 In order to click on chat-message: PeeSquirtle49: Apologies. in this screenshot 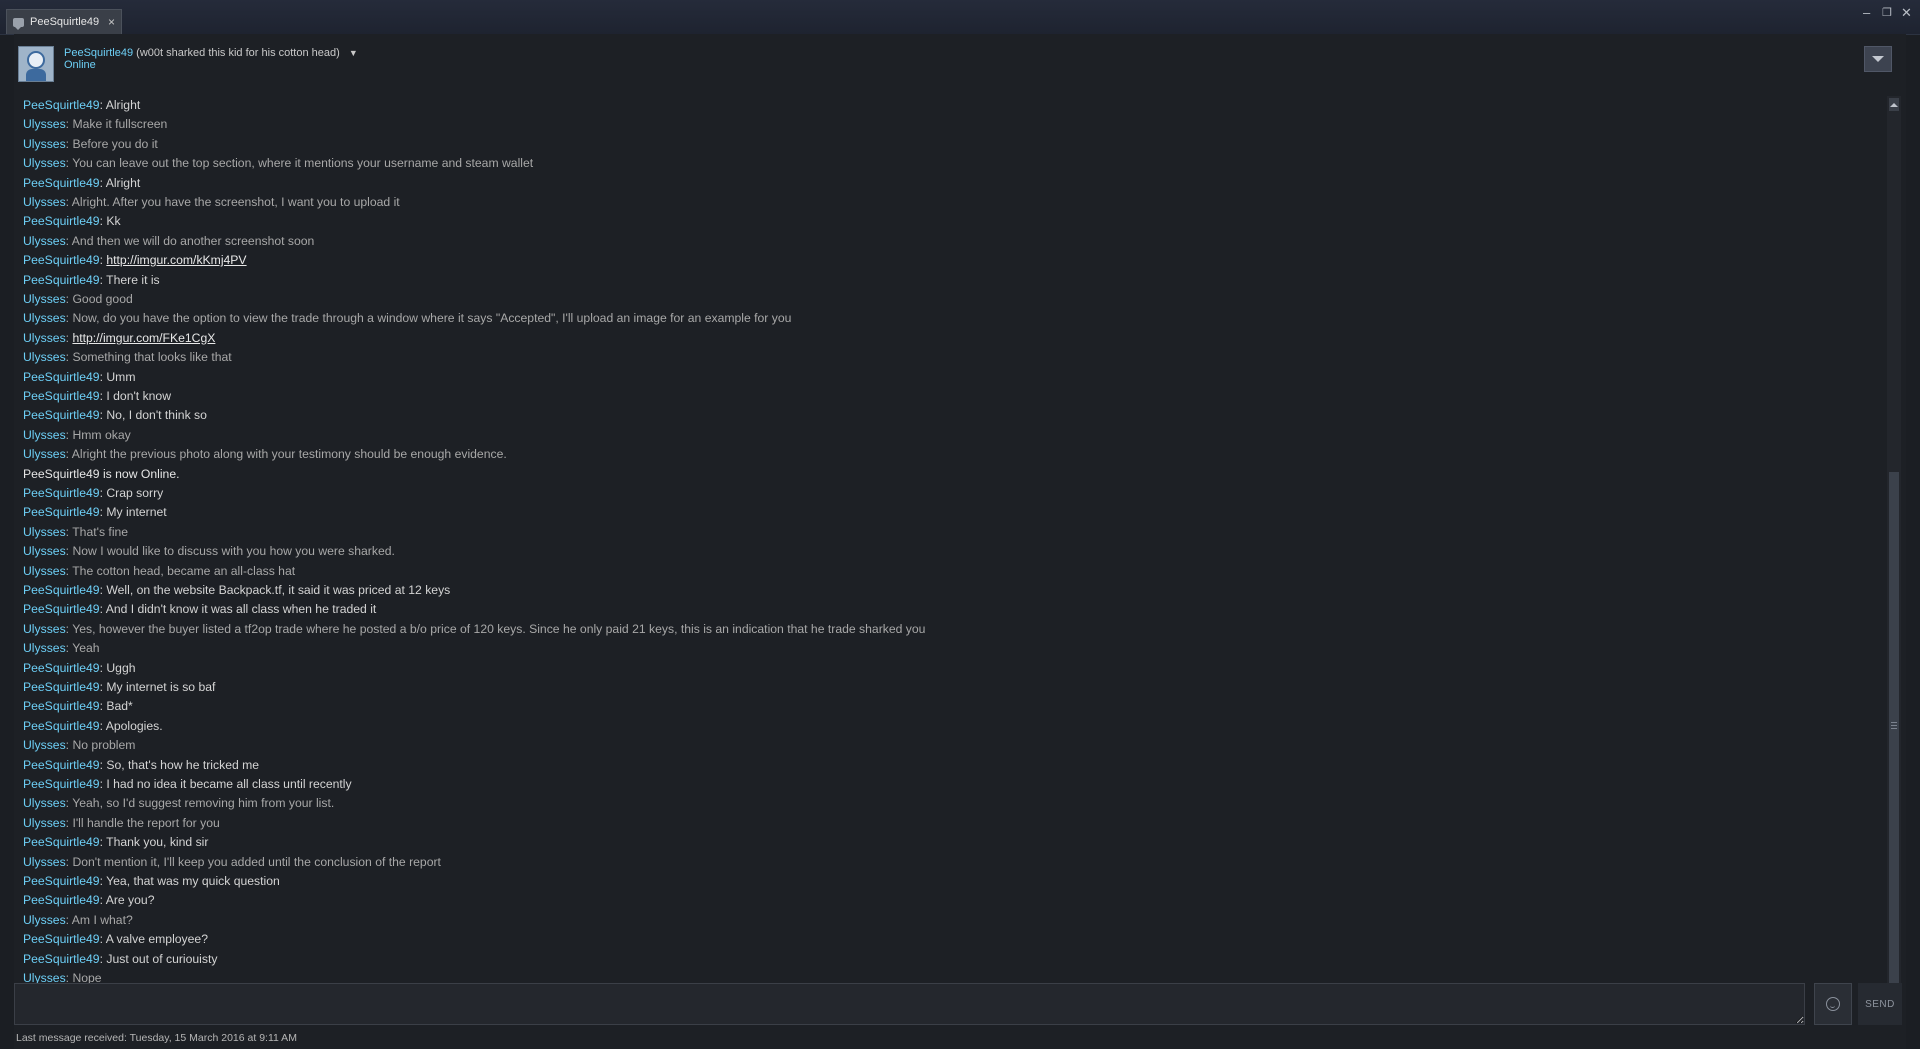, I will do `click(93, 726)`.